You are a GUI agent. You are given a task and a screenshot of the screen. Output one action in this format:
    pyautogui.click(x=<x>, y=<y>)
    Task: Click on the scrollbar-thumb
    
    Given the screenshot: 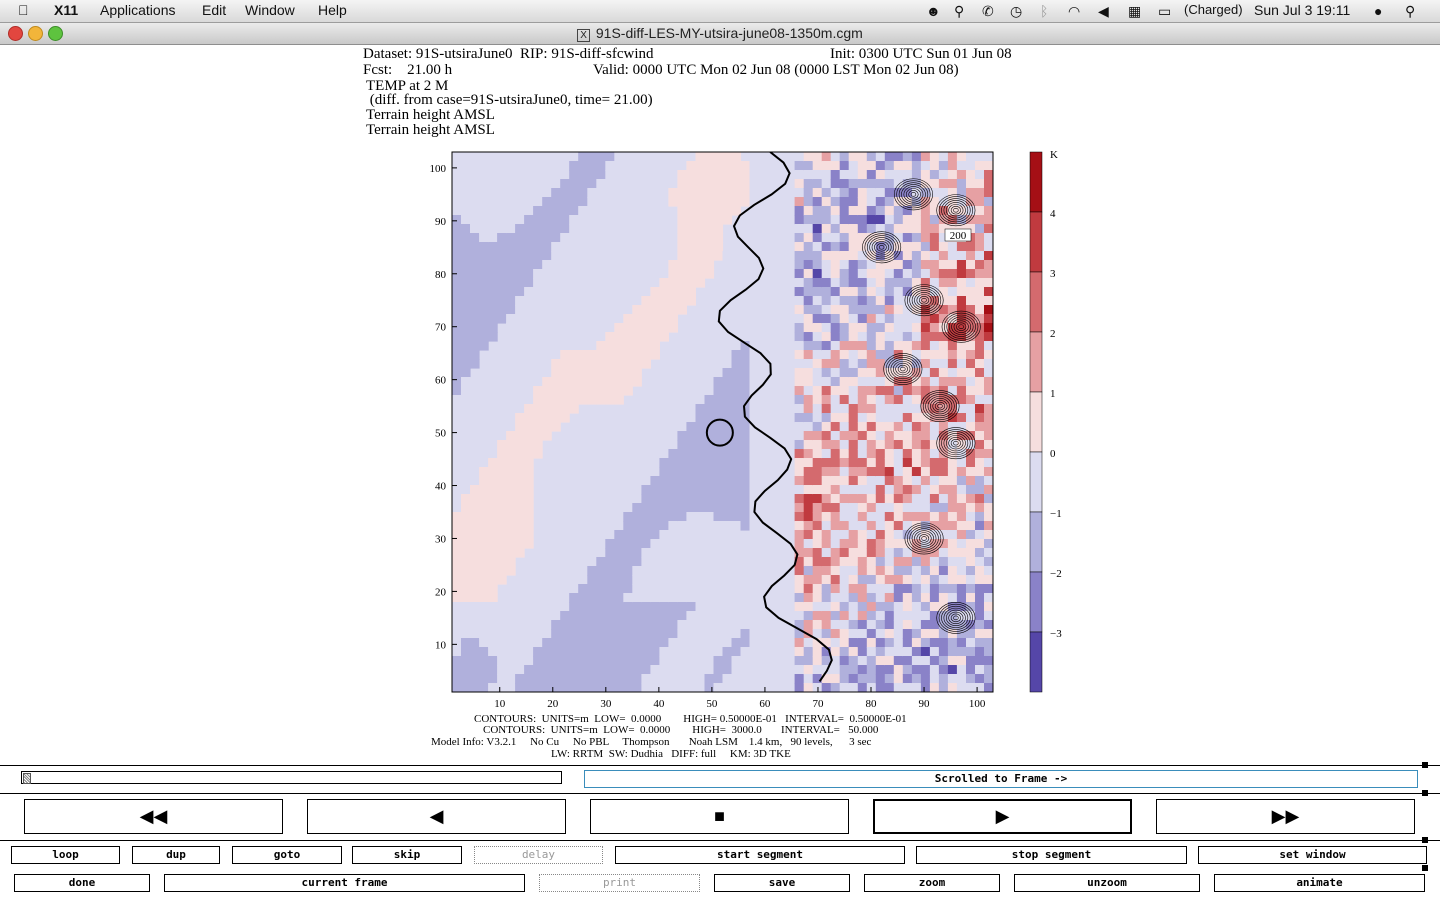 What is the action you would take?
    pyautogui.click(x=27, y=778)
    